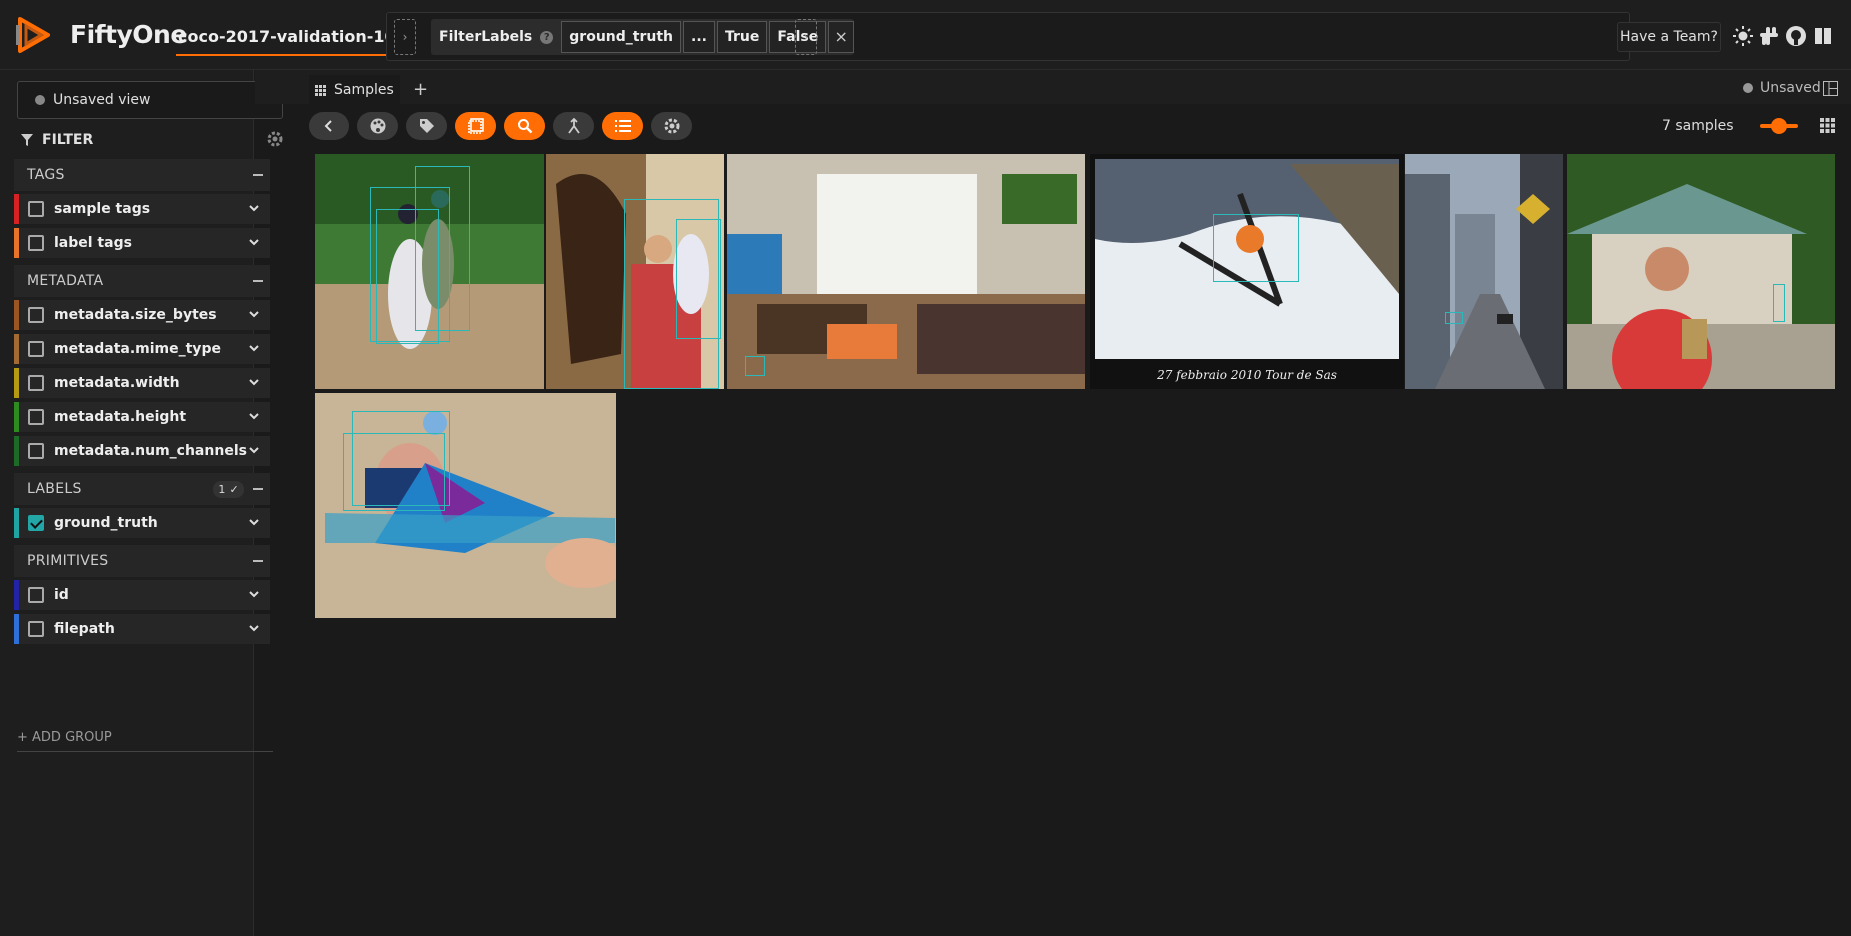 Image resolution: width=1851 pixels, height=936 pixels. What do you see at coordinates (128, 34) in the screenshot?
I see `brand-name: FiftyOne` at bounding box center [128, 34].